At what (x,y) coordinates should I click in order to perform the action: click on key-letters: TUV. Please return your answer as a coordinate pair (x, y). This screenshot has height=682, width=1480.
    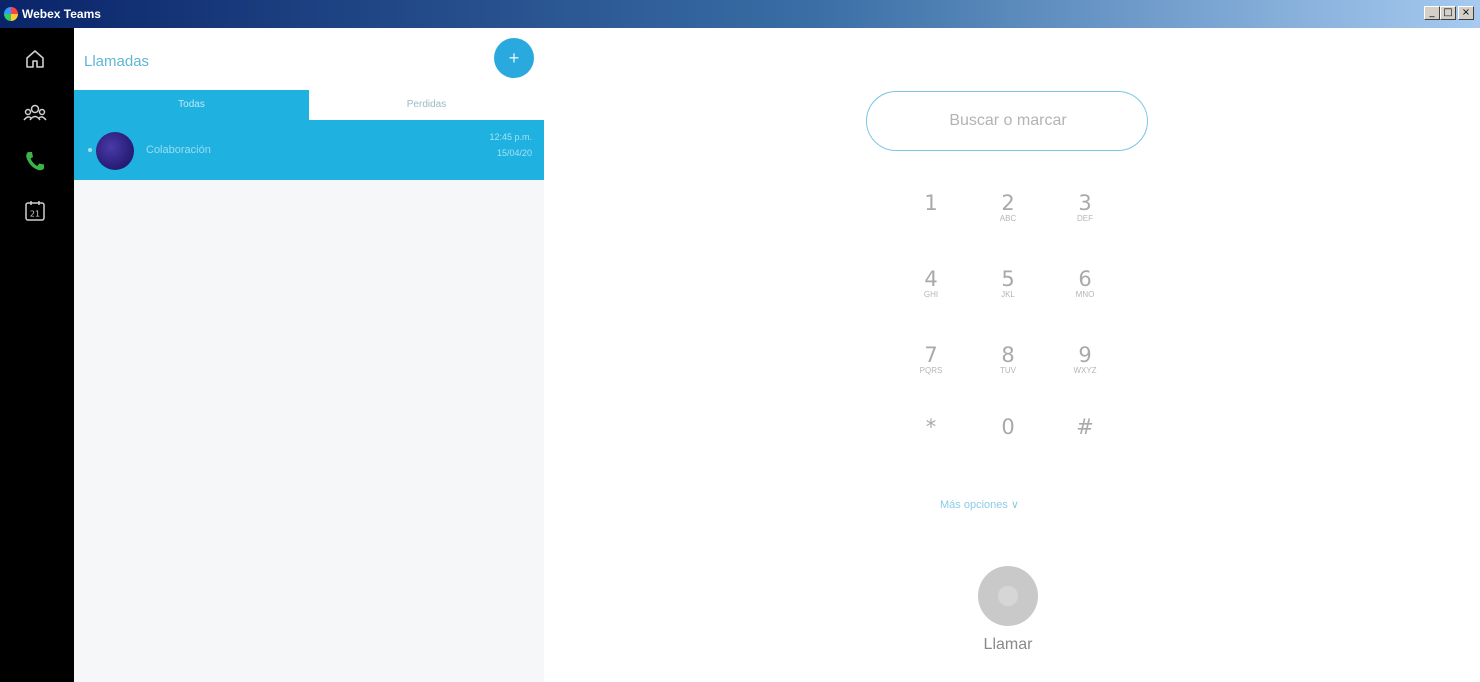
    Looking at the image, I should click on (1008, 370).